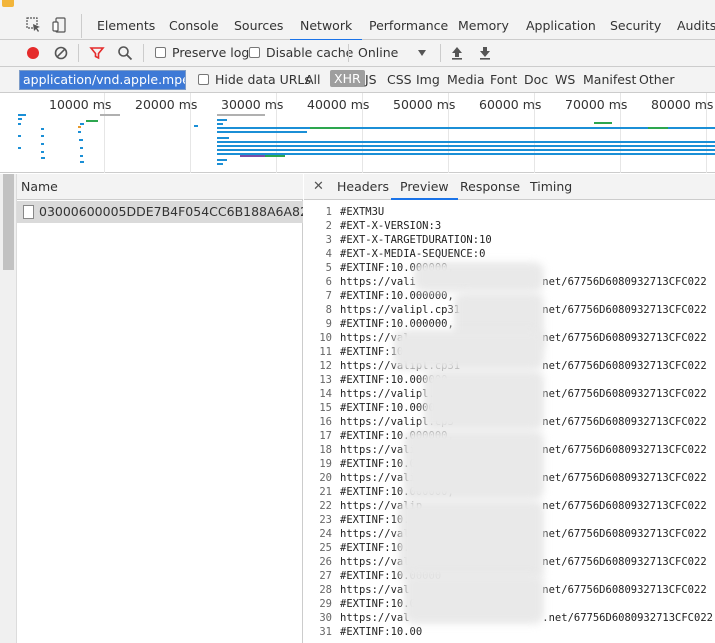 This screenshot has height=643, width=715. Describe the element at coordinates (325, 450) in the screenshot. I see `line-number: 18` at that location.